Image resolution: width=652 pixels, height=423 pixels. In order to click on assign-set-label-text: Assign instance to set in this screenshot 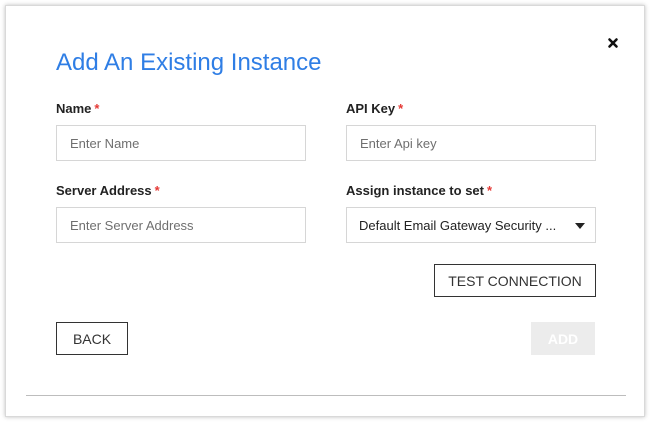, I will do `click(415, 190)`.